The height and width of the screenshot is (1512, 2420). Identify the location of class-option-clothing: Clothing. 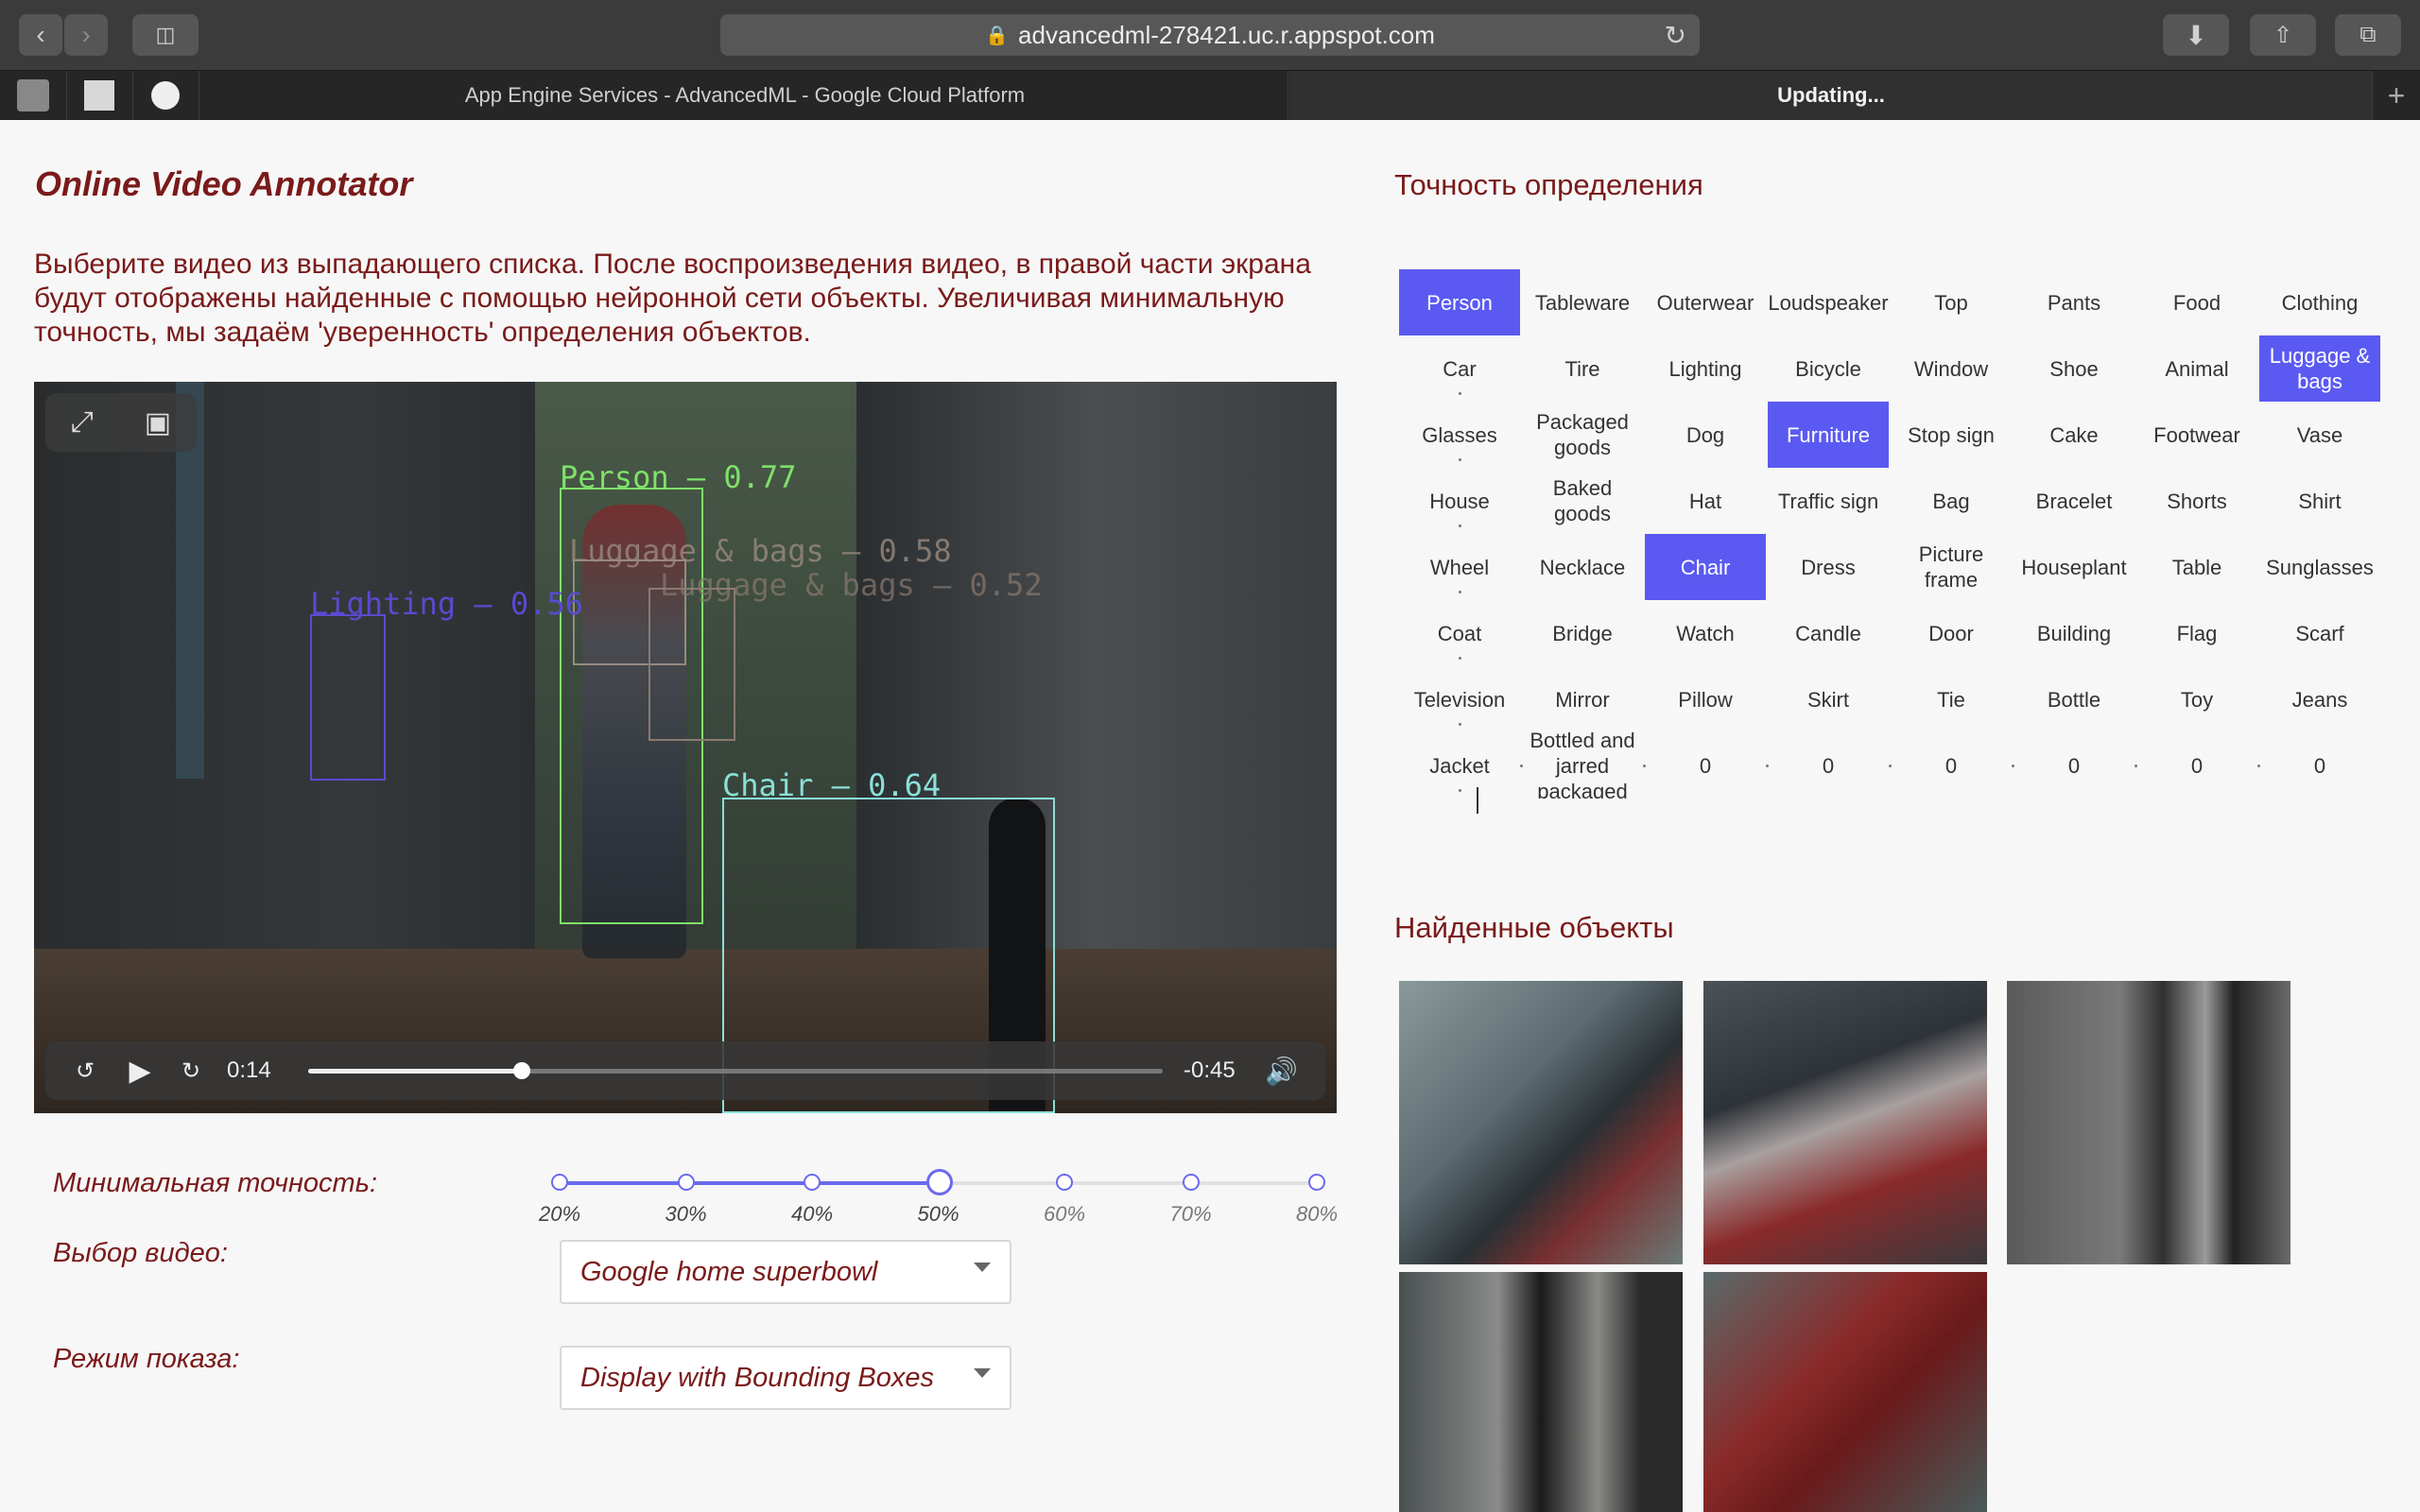
(2319, 302).